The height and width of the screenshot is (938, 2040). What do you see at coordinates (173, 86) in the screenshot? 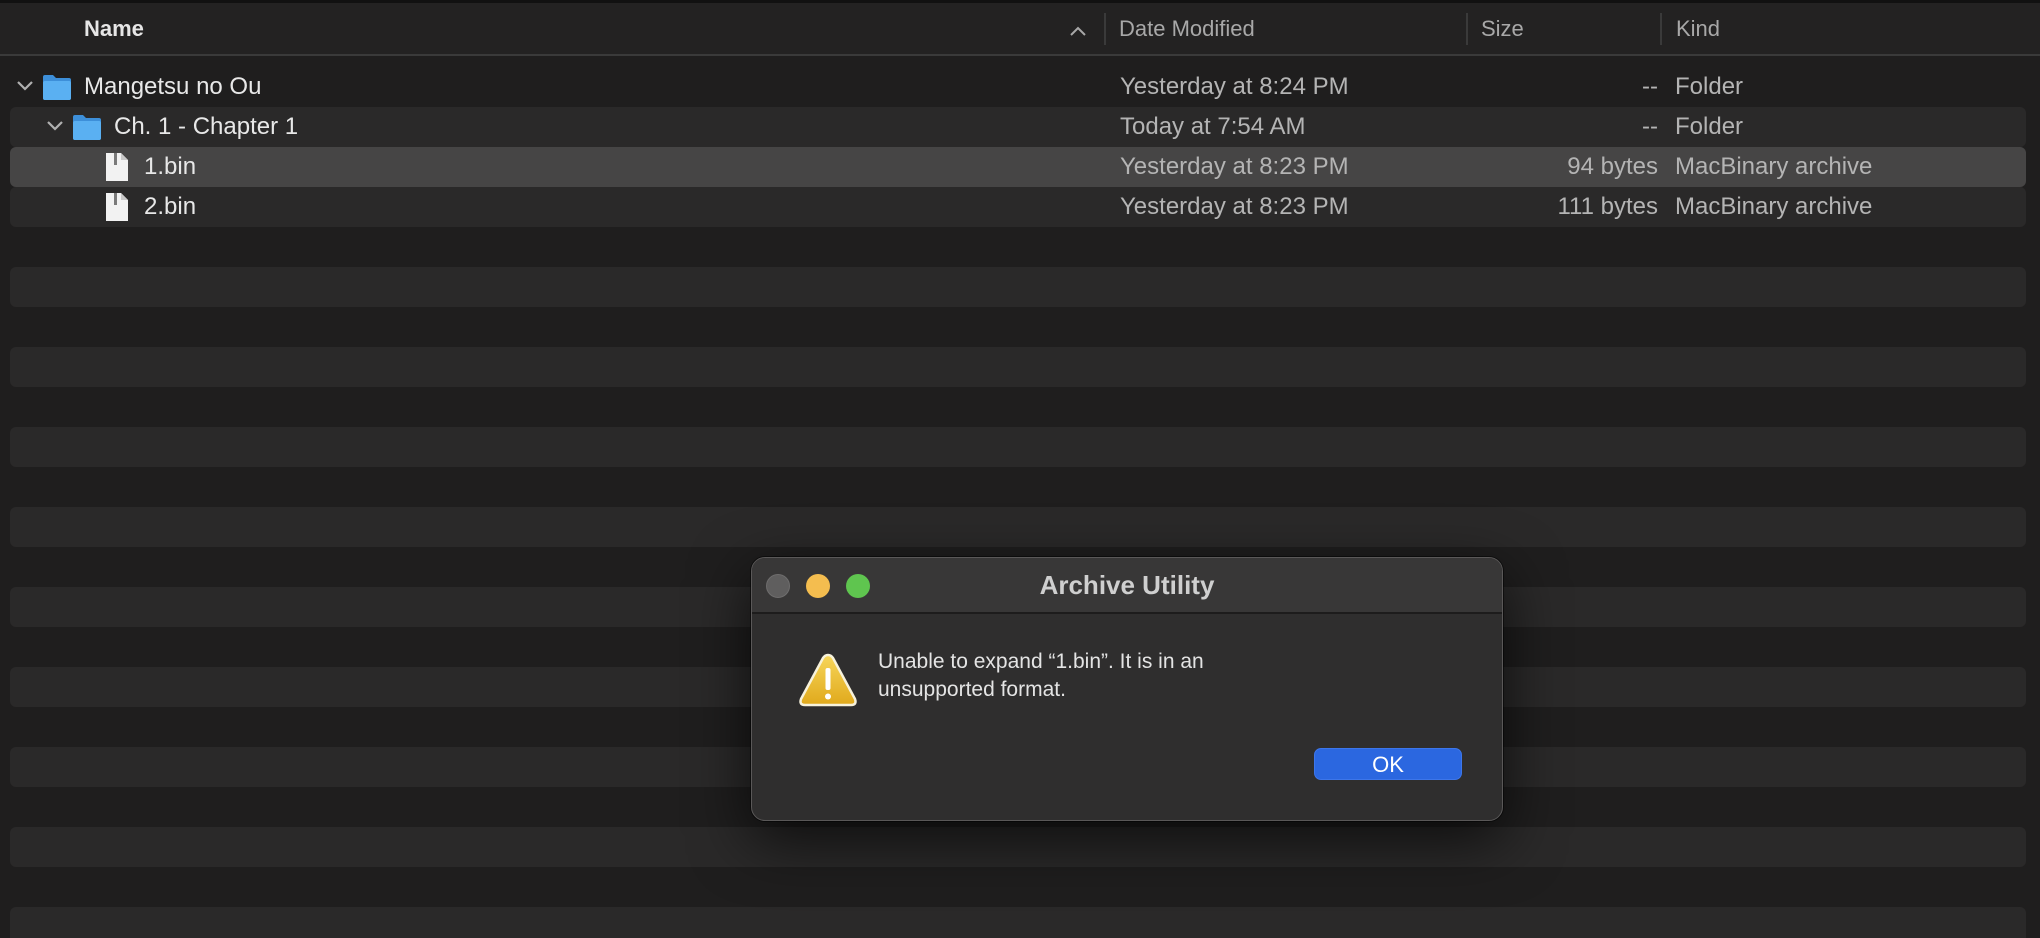
I see `file-name: Mangetsu no Ou` at bounding box center [173, 86].